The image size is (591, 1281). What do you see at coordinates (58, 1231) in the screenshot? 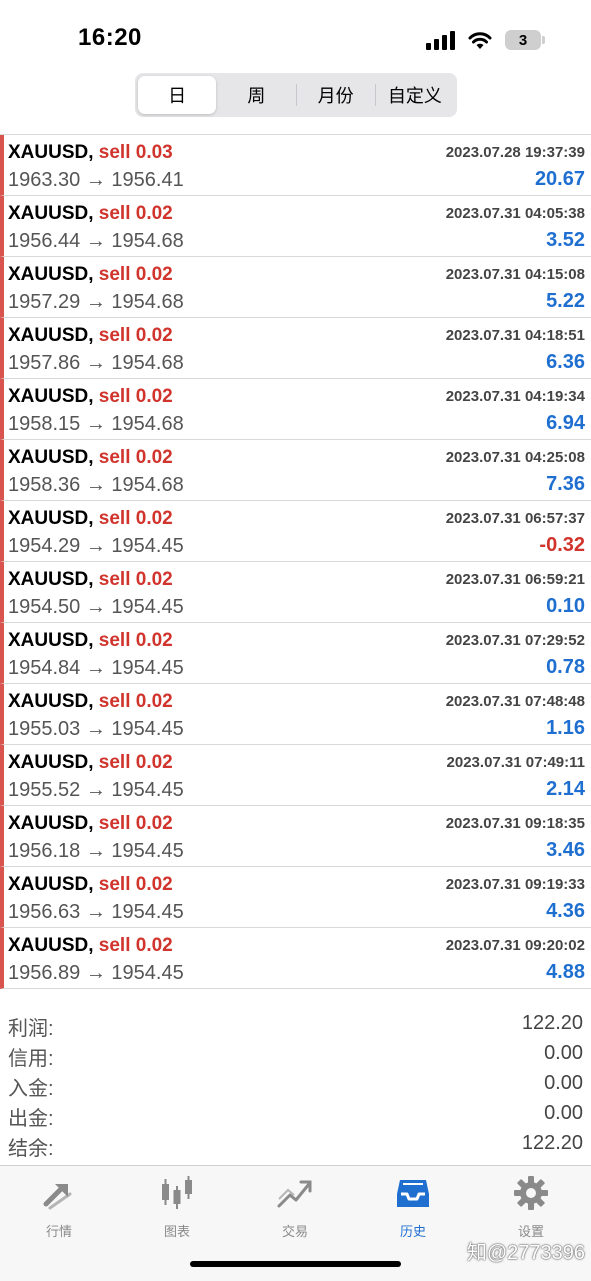
I see `tab-label: 行情` at bounding box center [58, 1231].